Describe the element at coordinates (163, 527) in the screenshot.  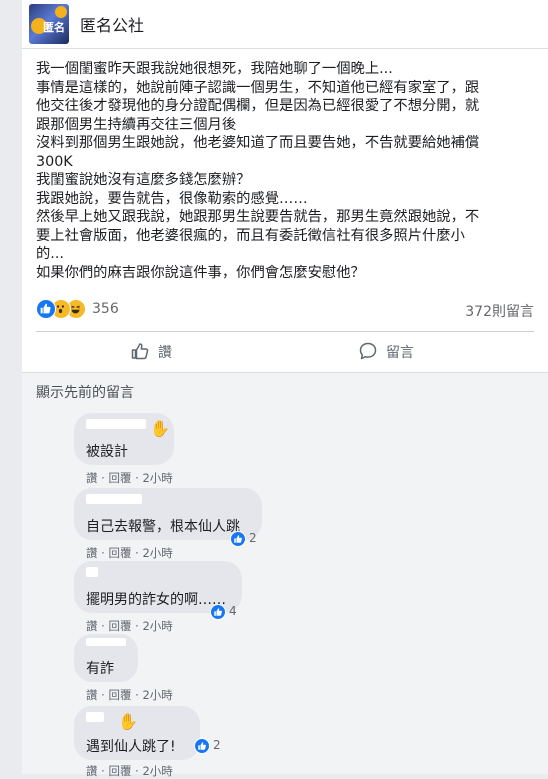
I see `comment-text: 自己去報警，根本仙人跳` at that location.